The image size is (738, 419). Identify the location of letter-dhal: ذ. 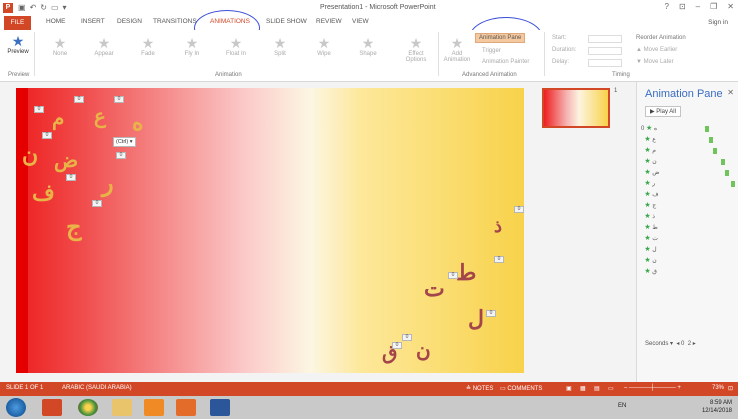
(498, 226).